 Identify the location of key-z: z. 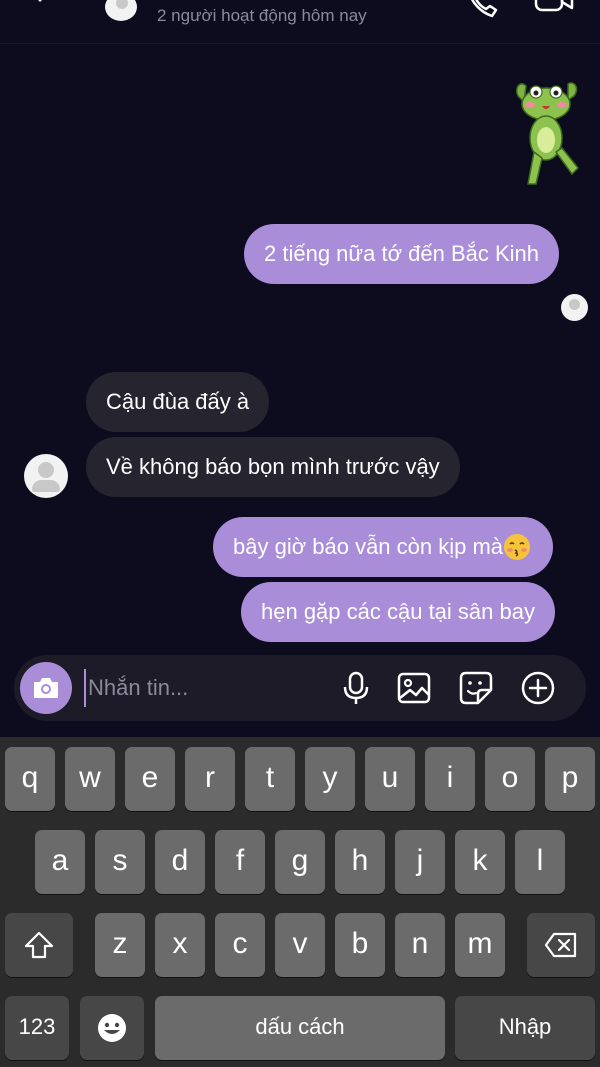
(120, 945).